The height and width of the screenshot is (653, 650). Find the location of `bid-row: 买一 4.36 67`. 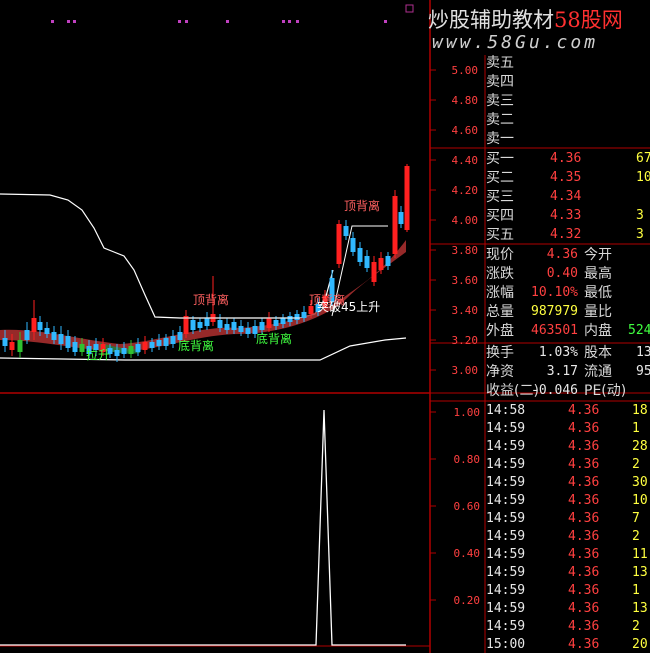

bid-row: 买一 4.36 67 is located at coordinates (568, 159).